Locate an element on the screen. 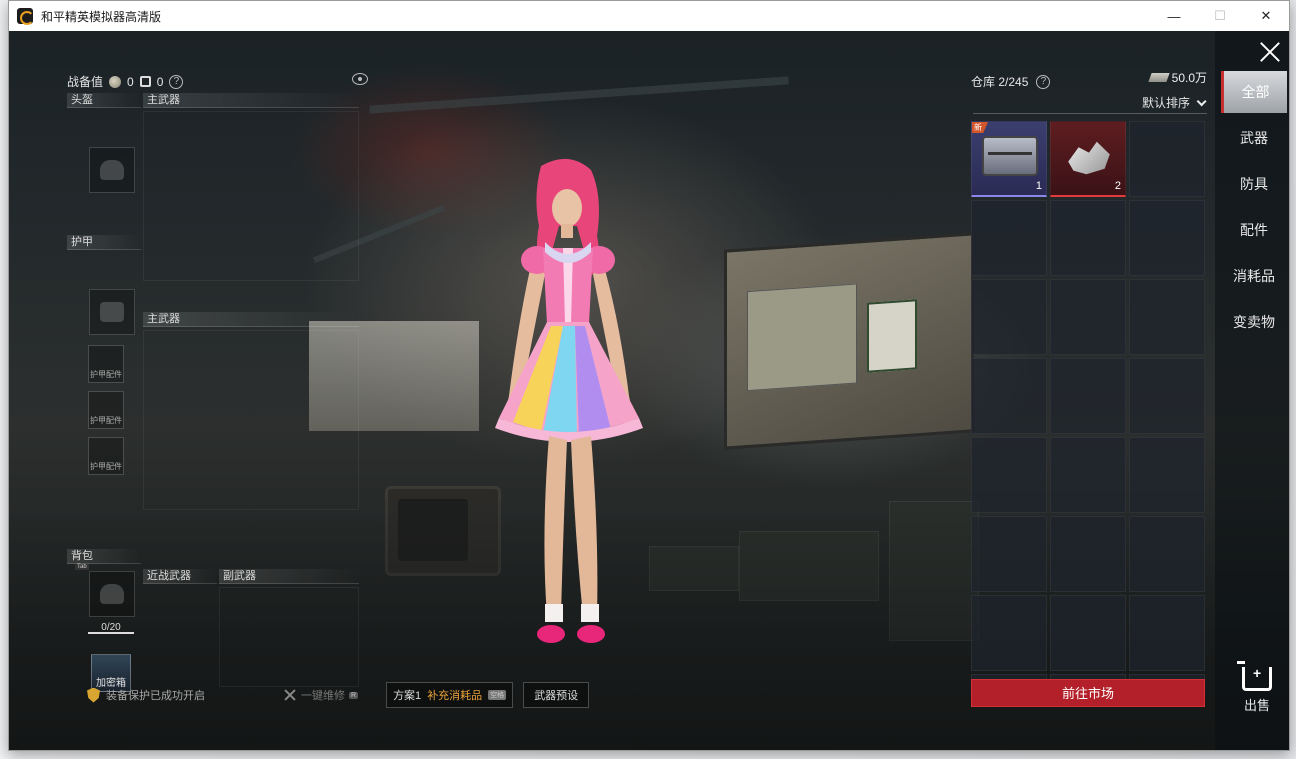 The width and height of the screenshot is (1296, 759). repair-label: 一键维修 is located at coordinates (323, 696).